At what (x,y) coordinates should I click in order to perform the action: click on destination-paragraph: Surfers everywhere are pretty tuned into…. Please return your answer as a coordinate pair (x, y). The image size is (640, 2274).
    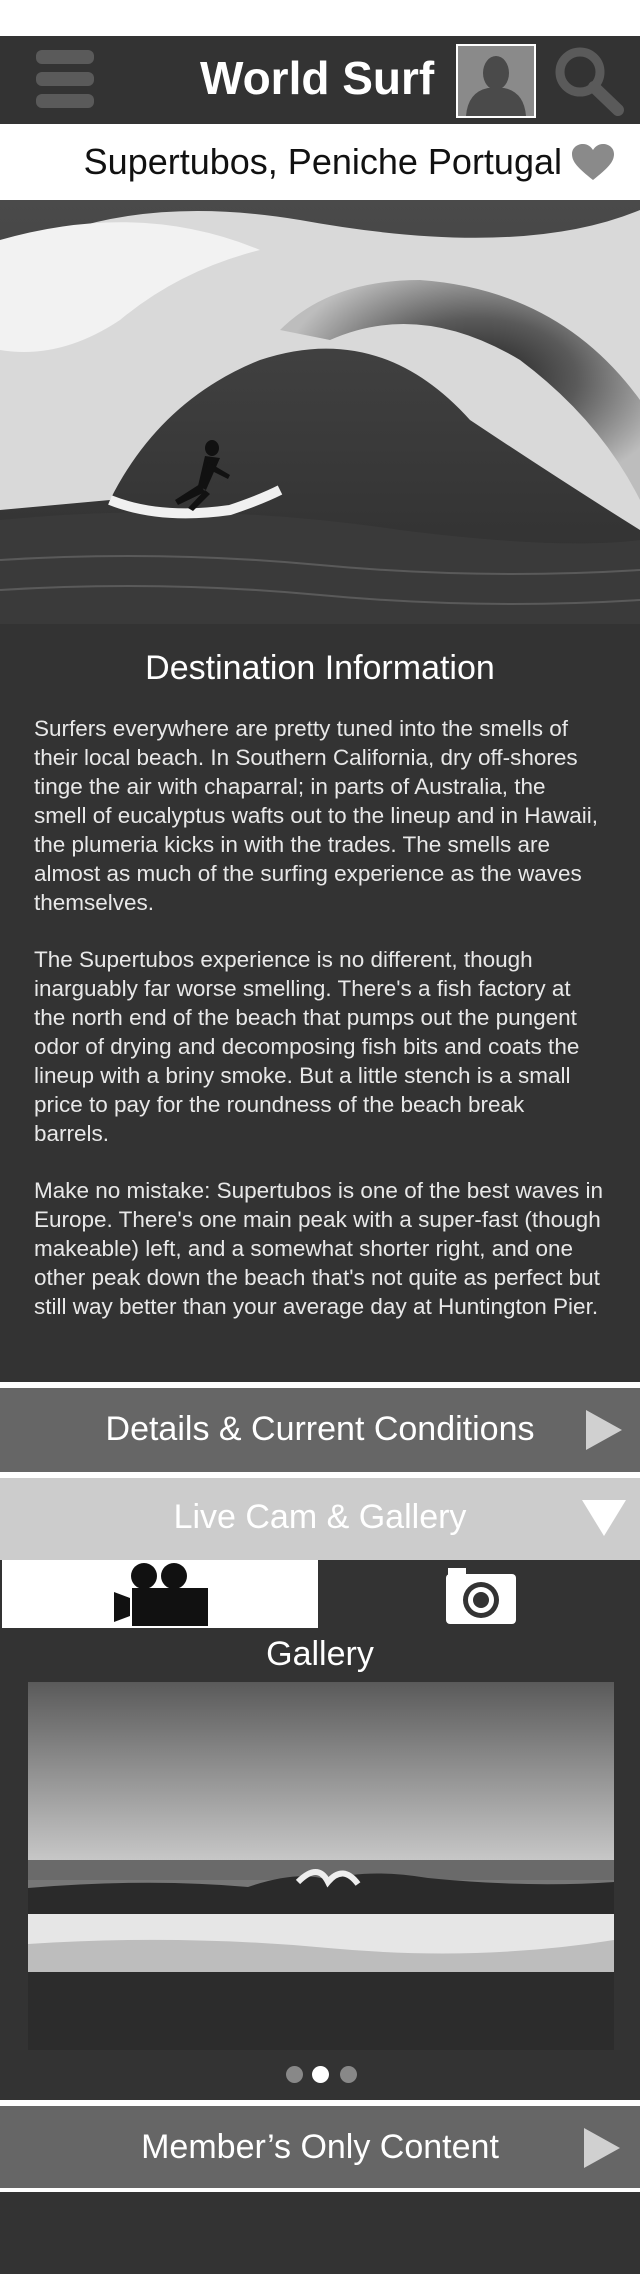
    Looking at the image, I should click on (316, 815).